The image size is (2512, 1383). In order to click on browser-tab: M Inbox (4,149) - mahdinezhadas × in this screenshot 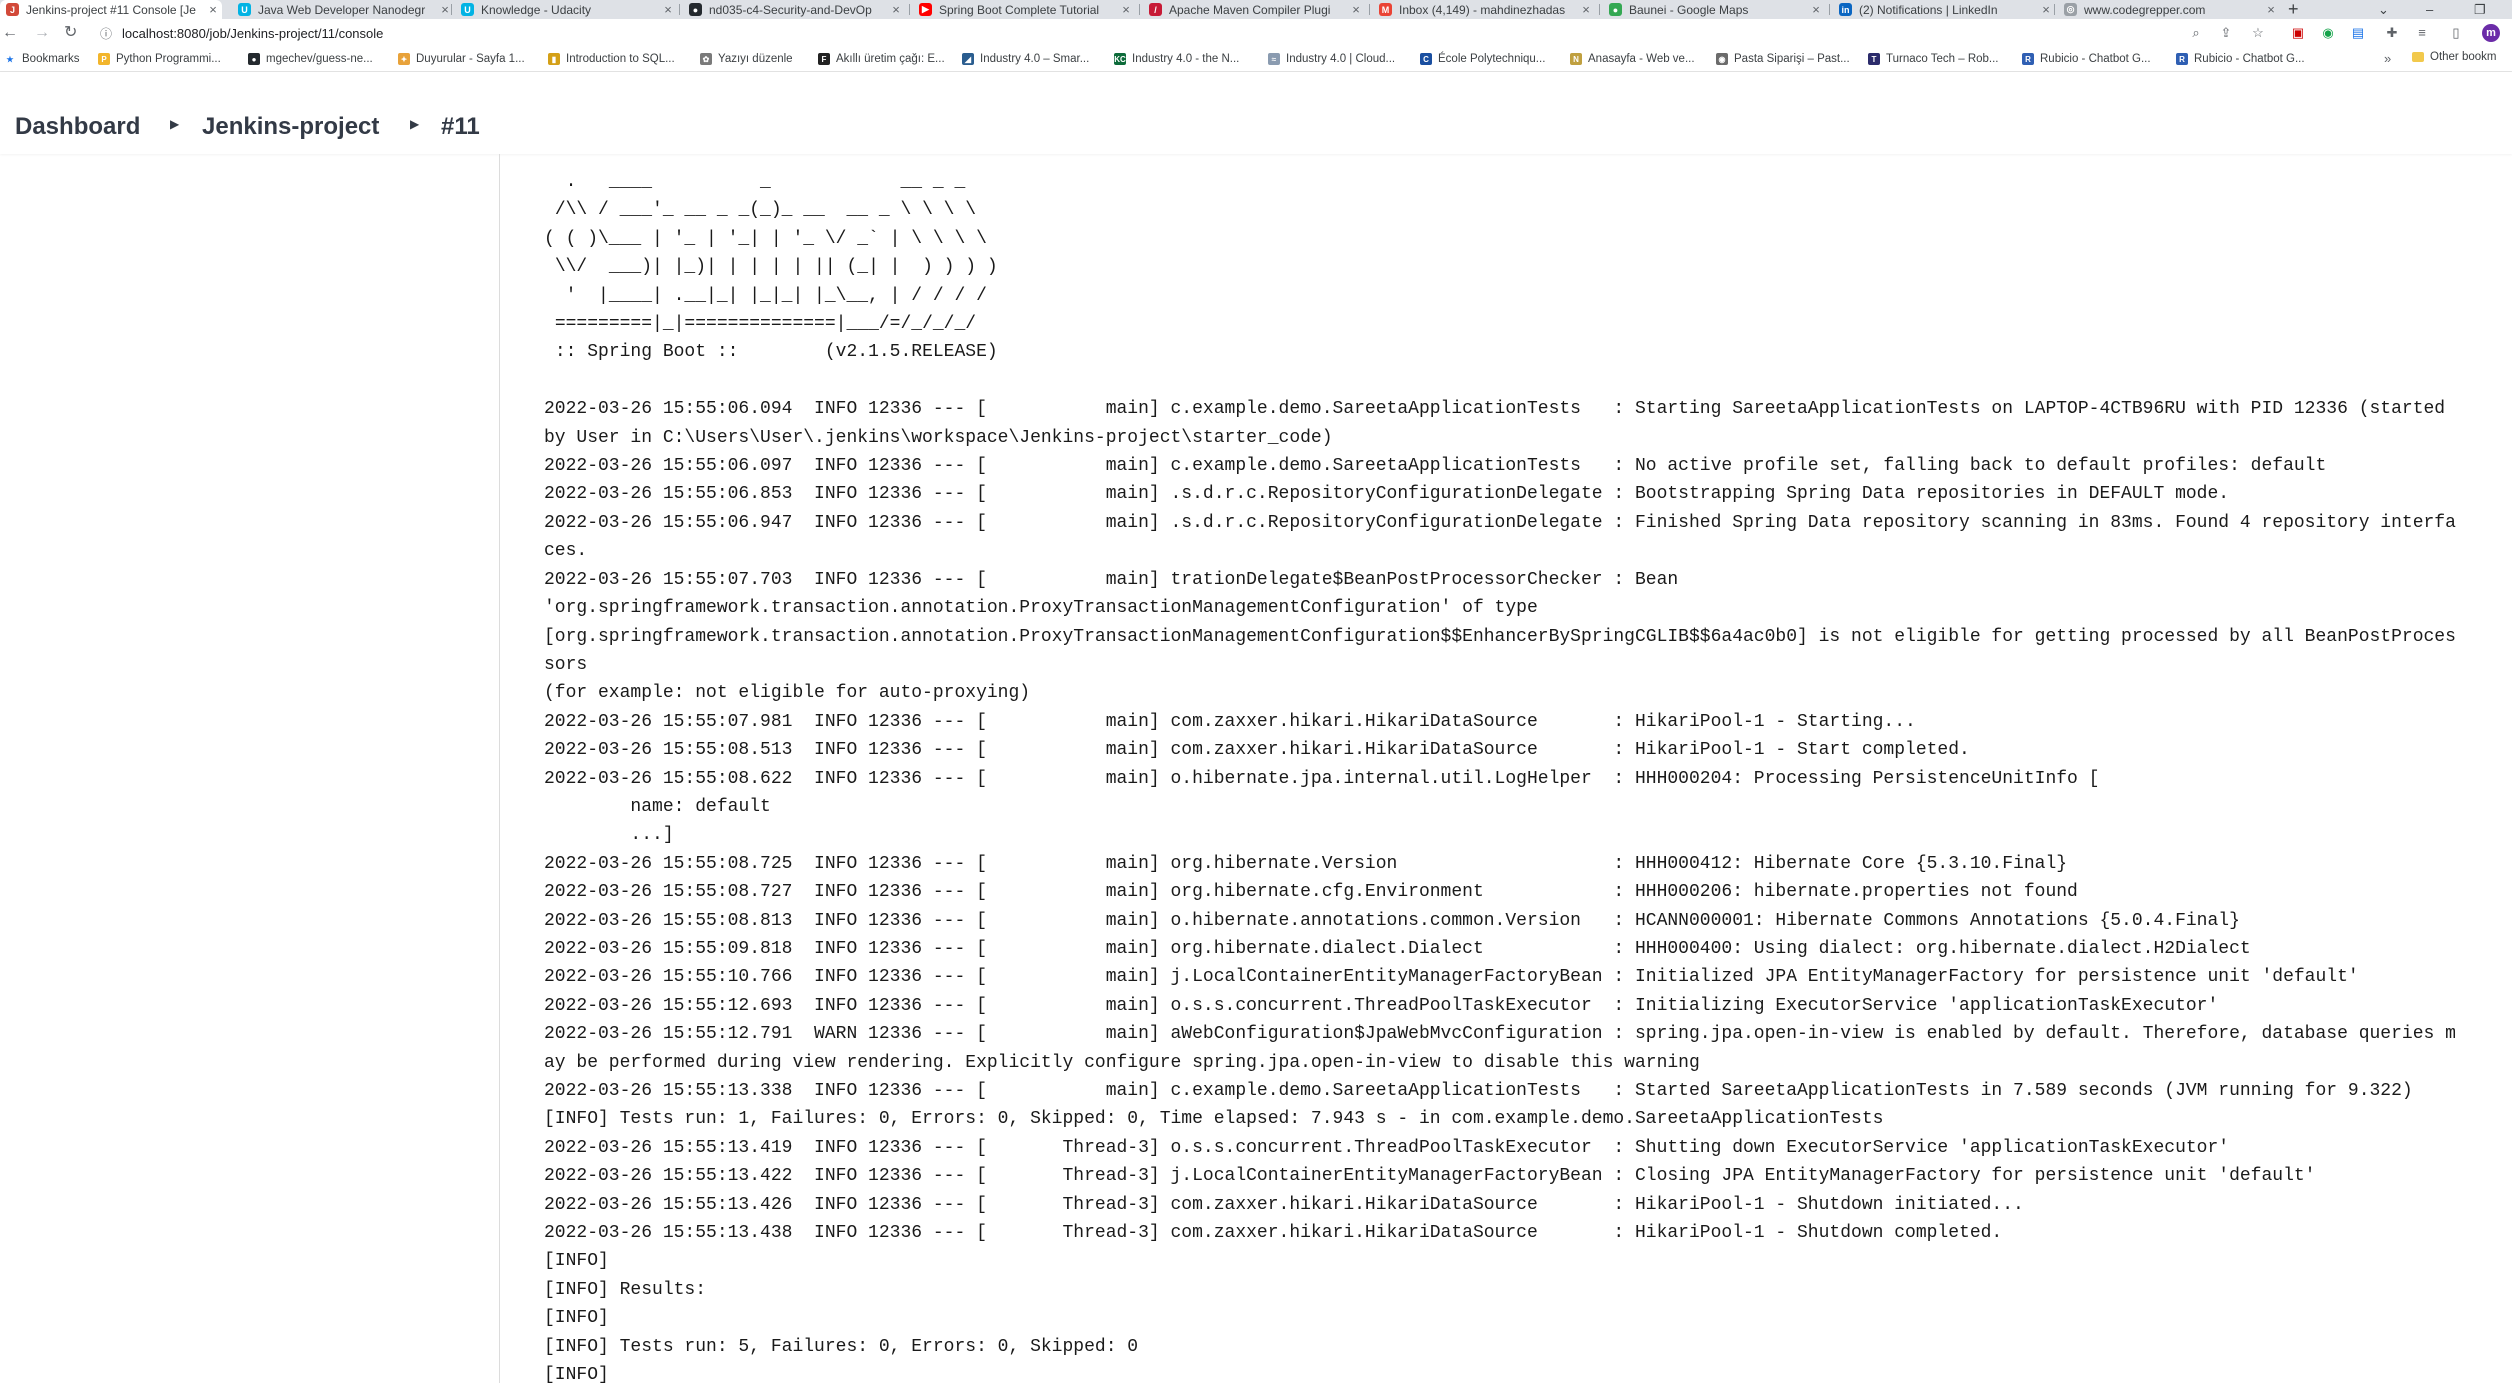, I will do `click(1484, 9)`.